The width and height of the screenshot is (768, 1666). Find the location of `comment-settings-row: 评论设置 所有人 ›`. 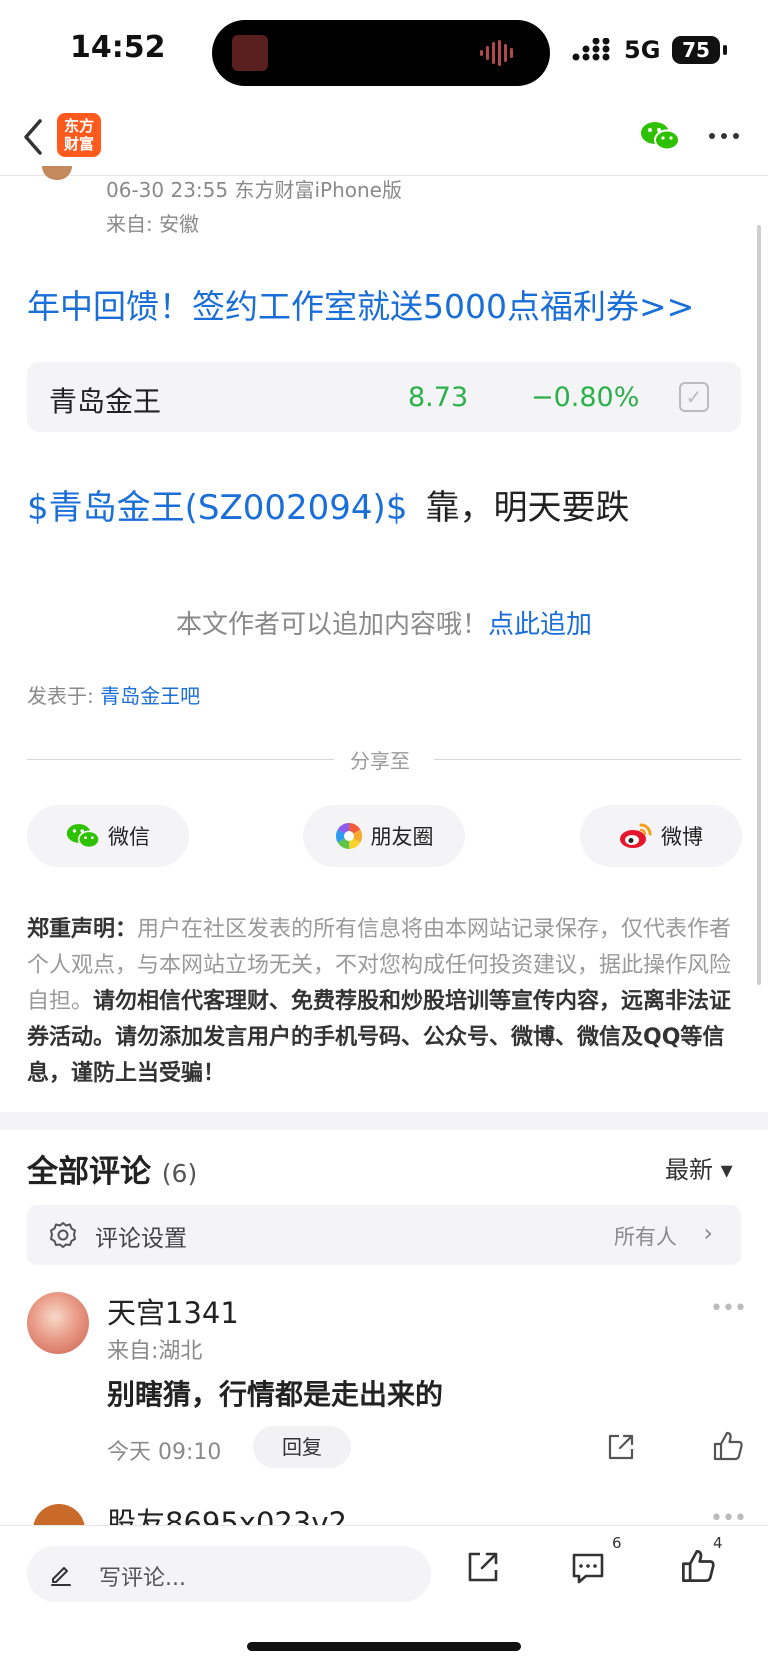

comment-settings-row: 评论设置 所有人 › is located at coordinates (384, 1235).